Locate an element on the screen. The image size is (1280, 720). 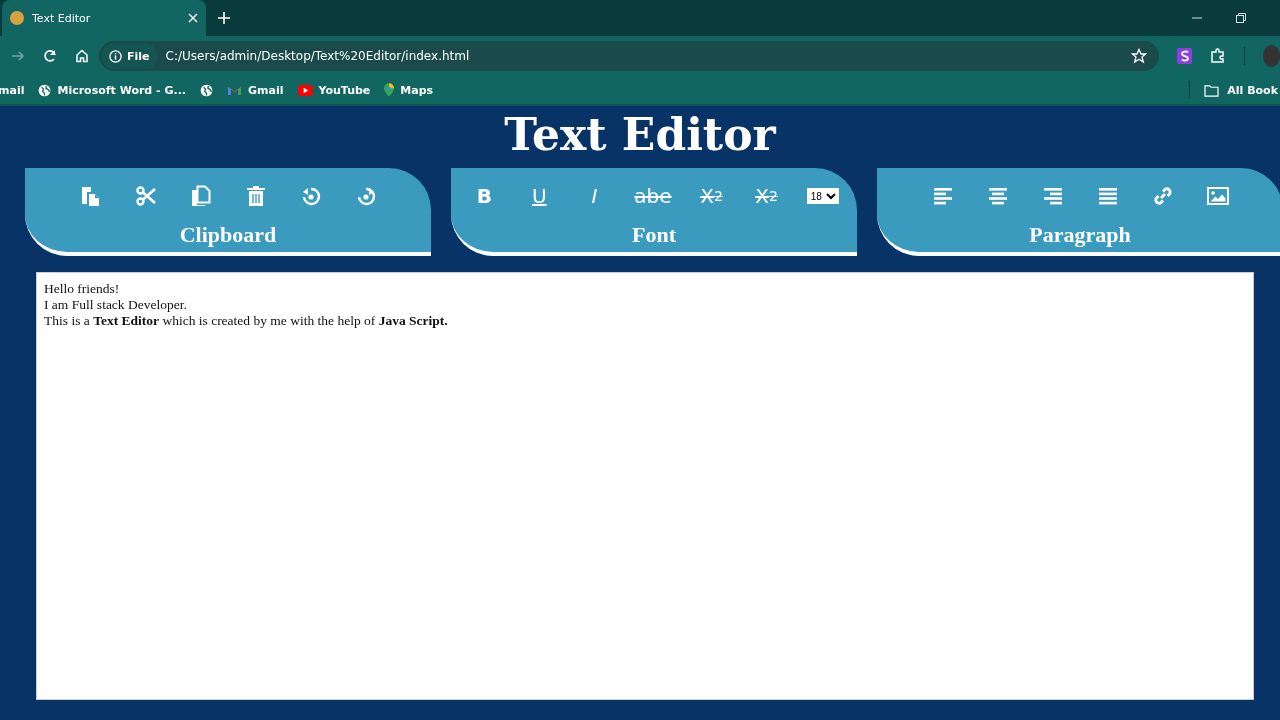
extension-icon is located at coordinates (1185, 56).